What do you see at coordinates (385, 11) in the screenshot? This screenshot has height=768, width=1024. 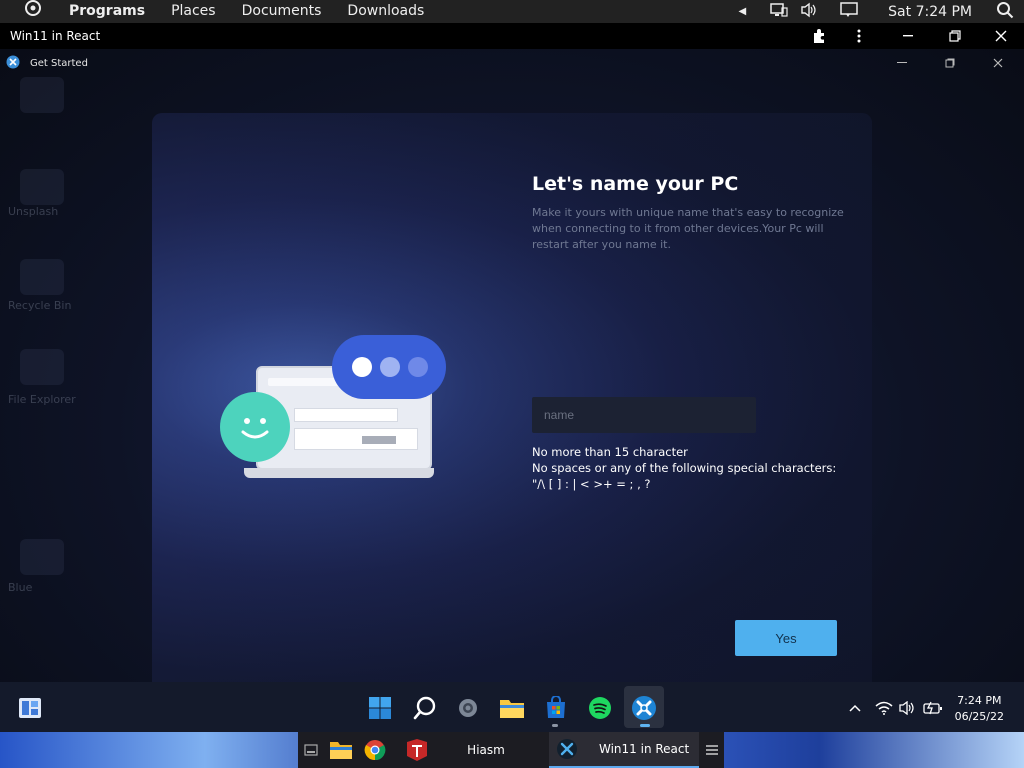 I see `menu-downloads: Downloads` at bounding box center [385, 11].